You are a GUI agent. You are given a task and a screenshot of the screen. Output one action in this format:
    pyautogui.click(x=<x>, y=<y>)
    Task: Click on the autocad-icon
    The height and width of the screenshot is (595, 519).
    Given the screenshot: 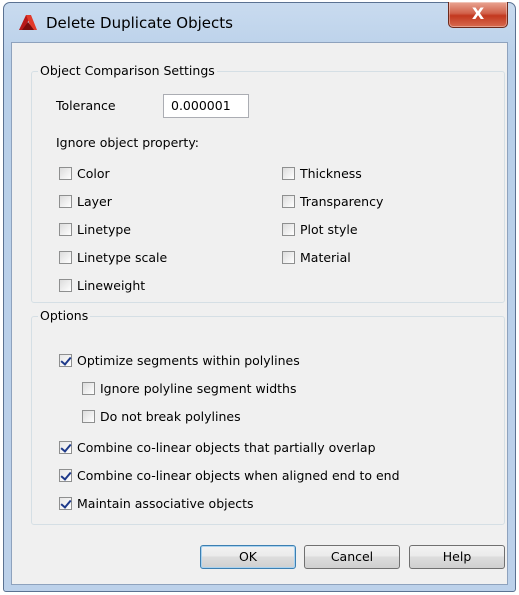 What is the action you would take?
    pyautogui.click(x=28, y=22)
    